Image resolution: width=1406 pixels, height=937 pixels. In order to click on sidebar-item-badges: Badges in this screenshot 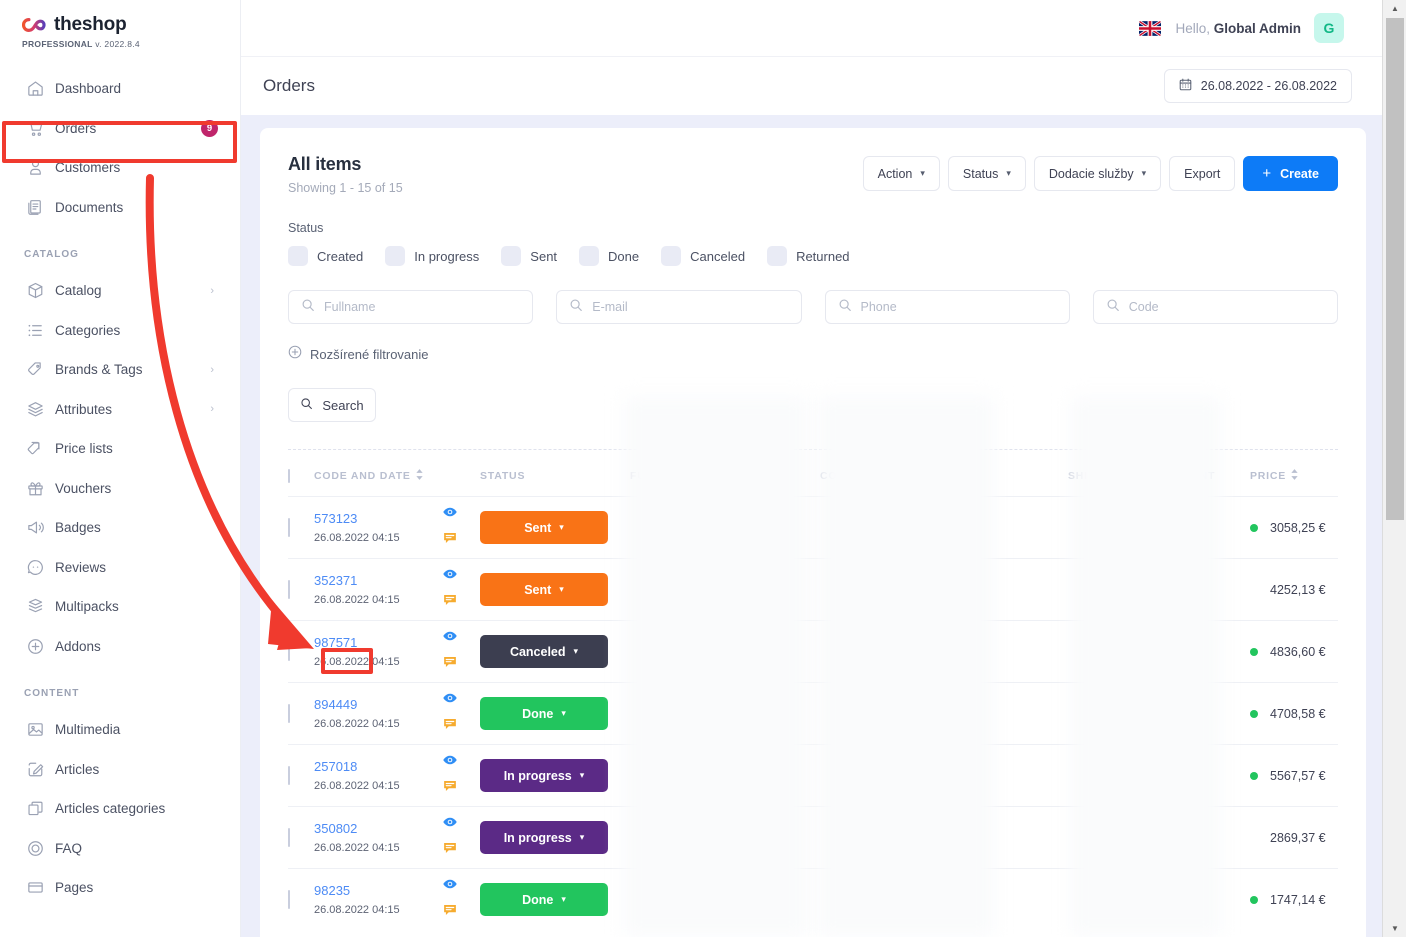, I will do `click(120, 528)`.